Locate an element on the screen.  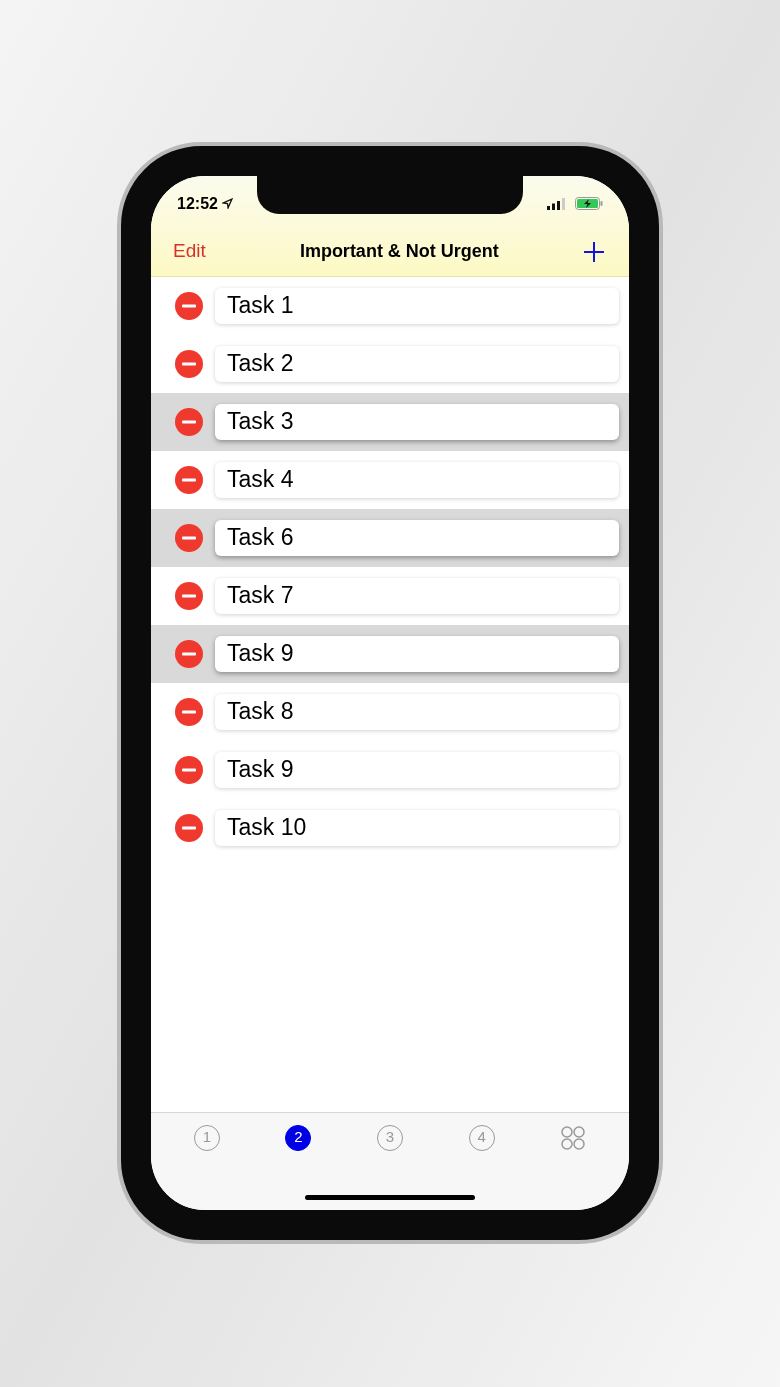
tab-item: 2 is located at coordinates (298, 1137).